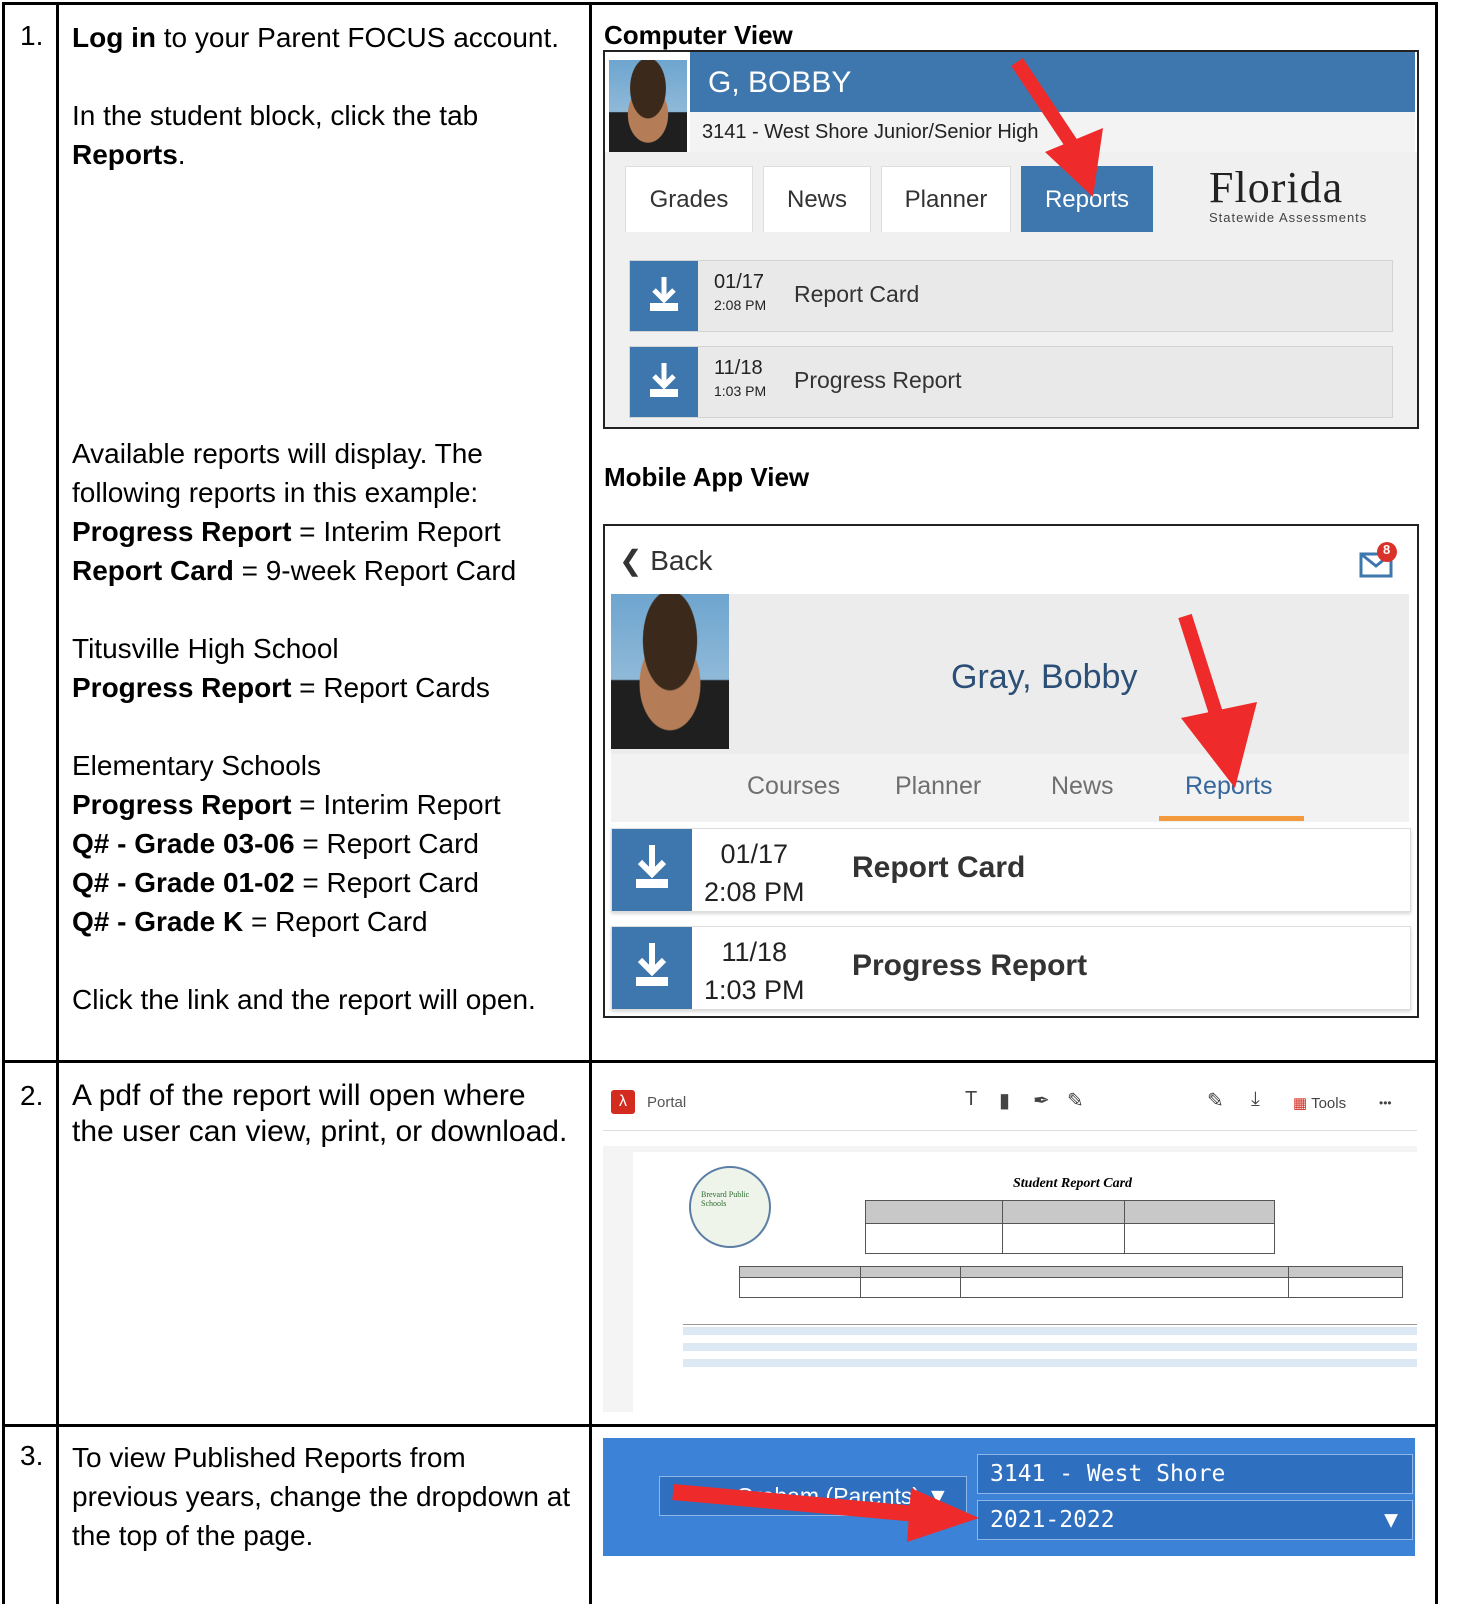 The width and height of the screenshot is (1465, 1604). Describe the element at coordinates (294, 570) in the screenshot. I see `mapping-line: Report Card = 9-week Report Card` at that location.